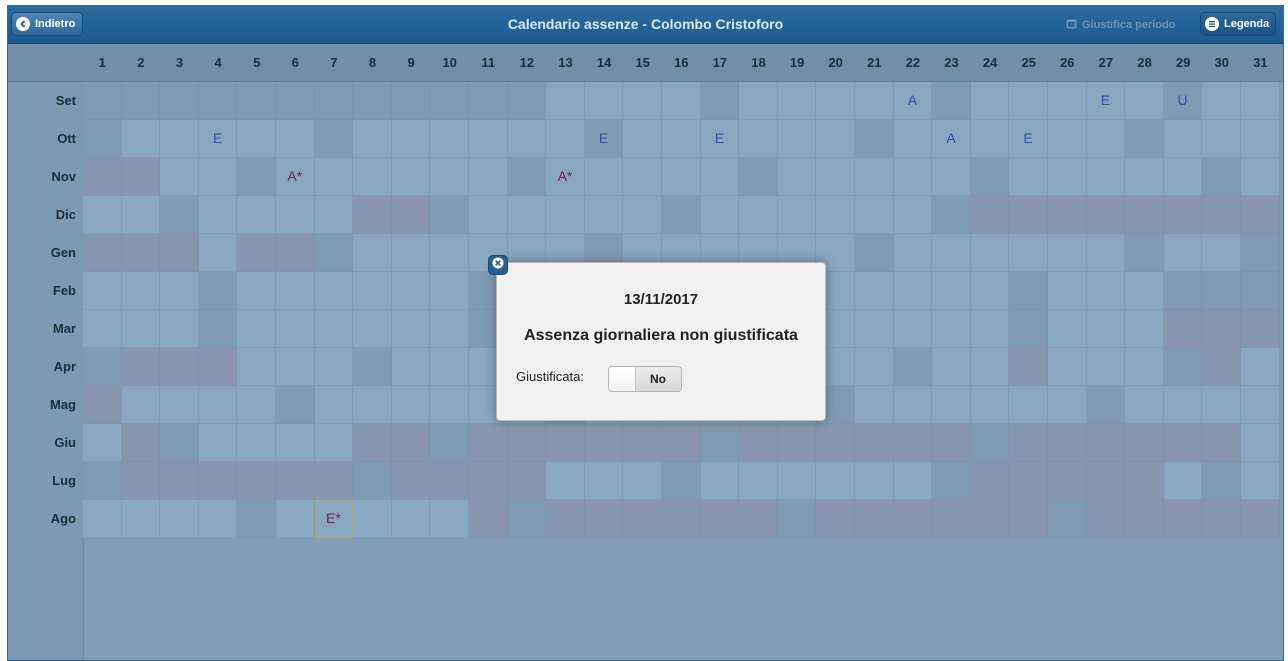  What do you see at coordinates (1121, 25) in the screenshot?
I see `justify-period-button: Giustifica periodo` at bounding box center [1121, 25].